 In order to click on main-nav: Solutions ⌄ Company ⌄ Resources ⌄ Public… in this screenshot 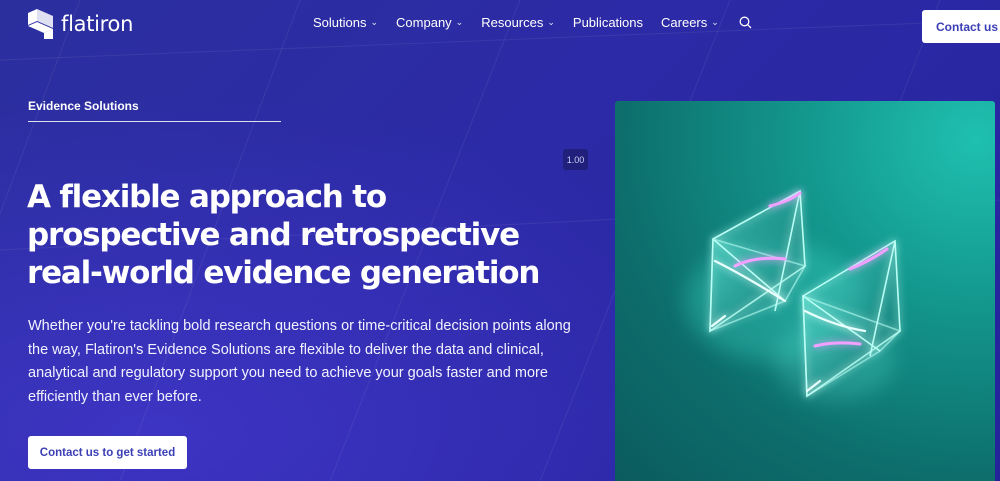, I will do `click(532, 22)`.